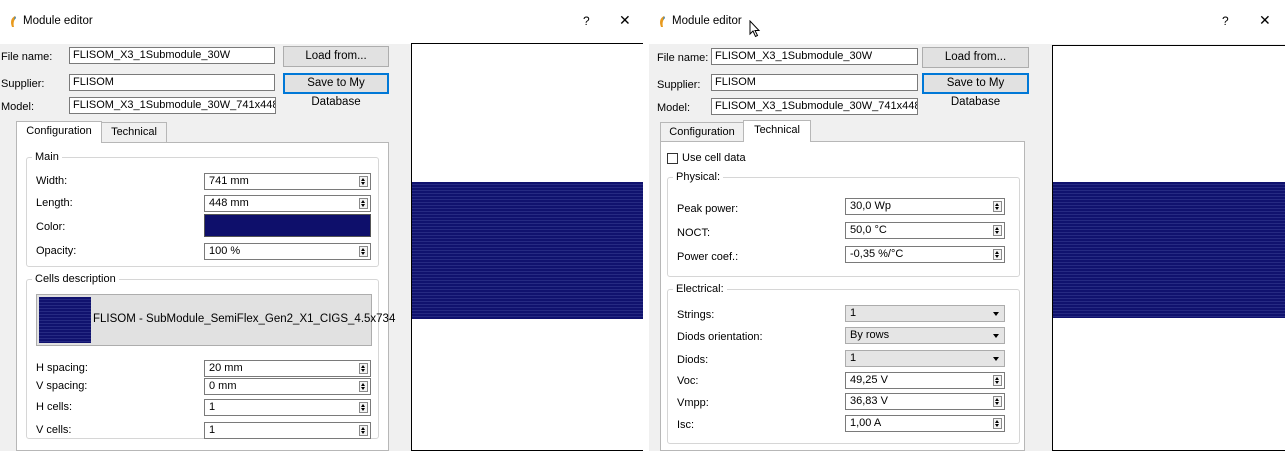  I want to click on use-cell-data-checkbox, so click(672, 158).